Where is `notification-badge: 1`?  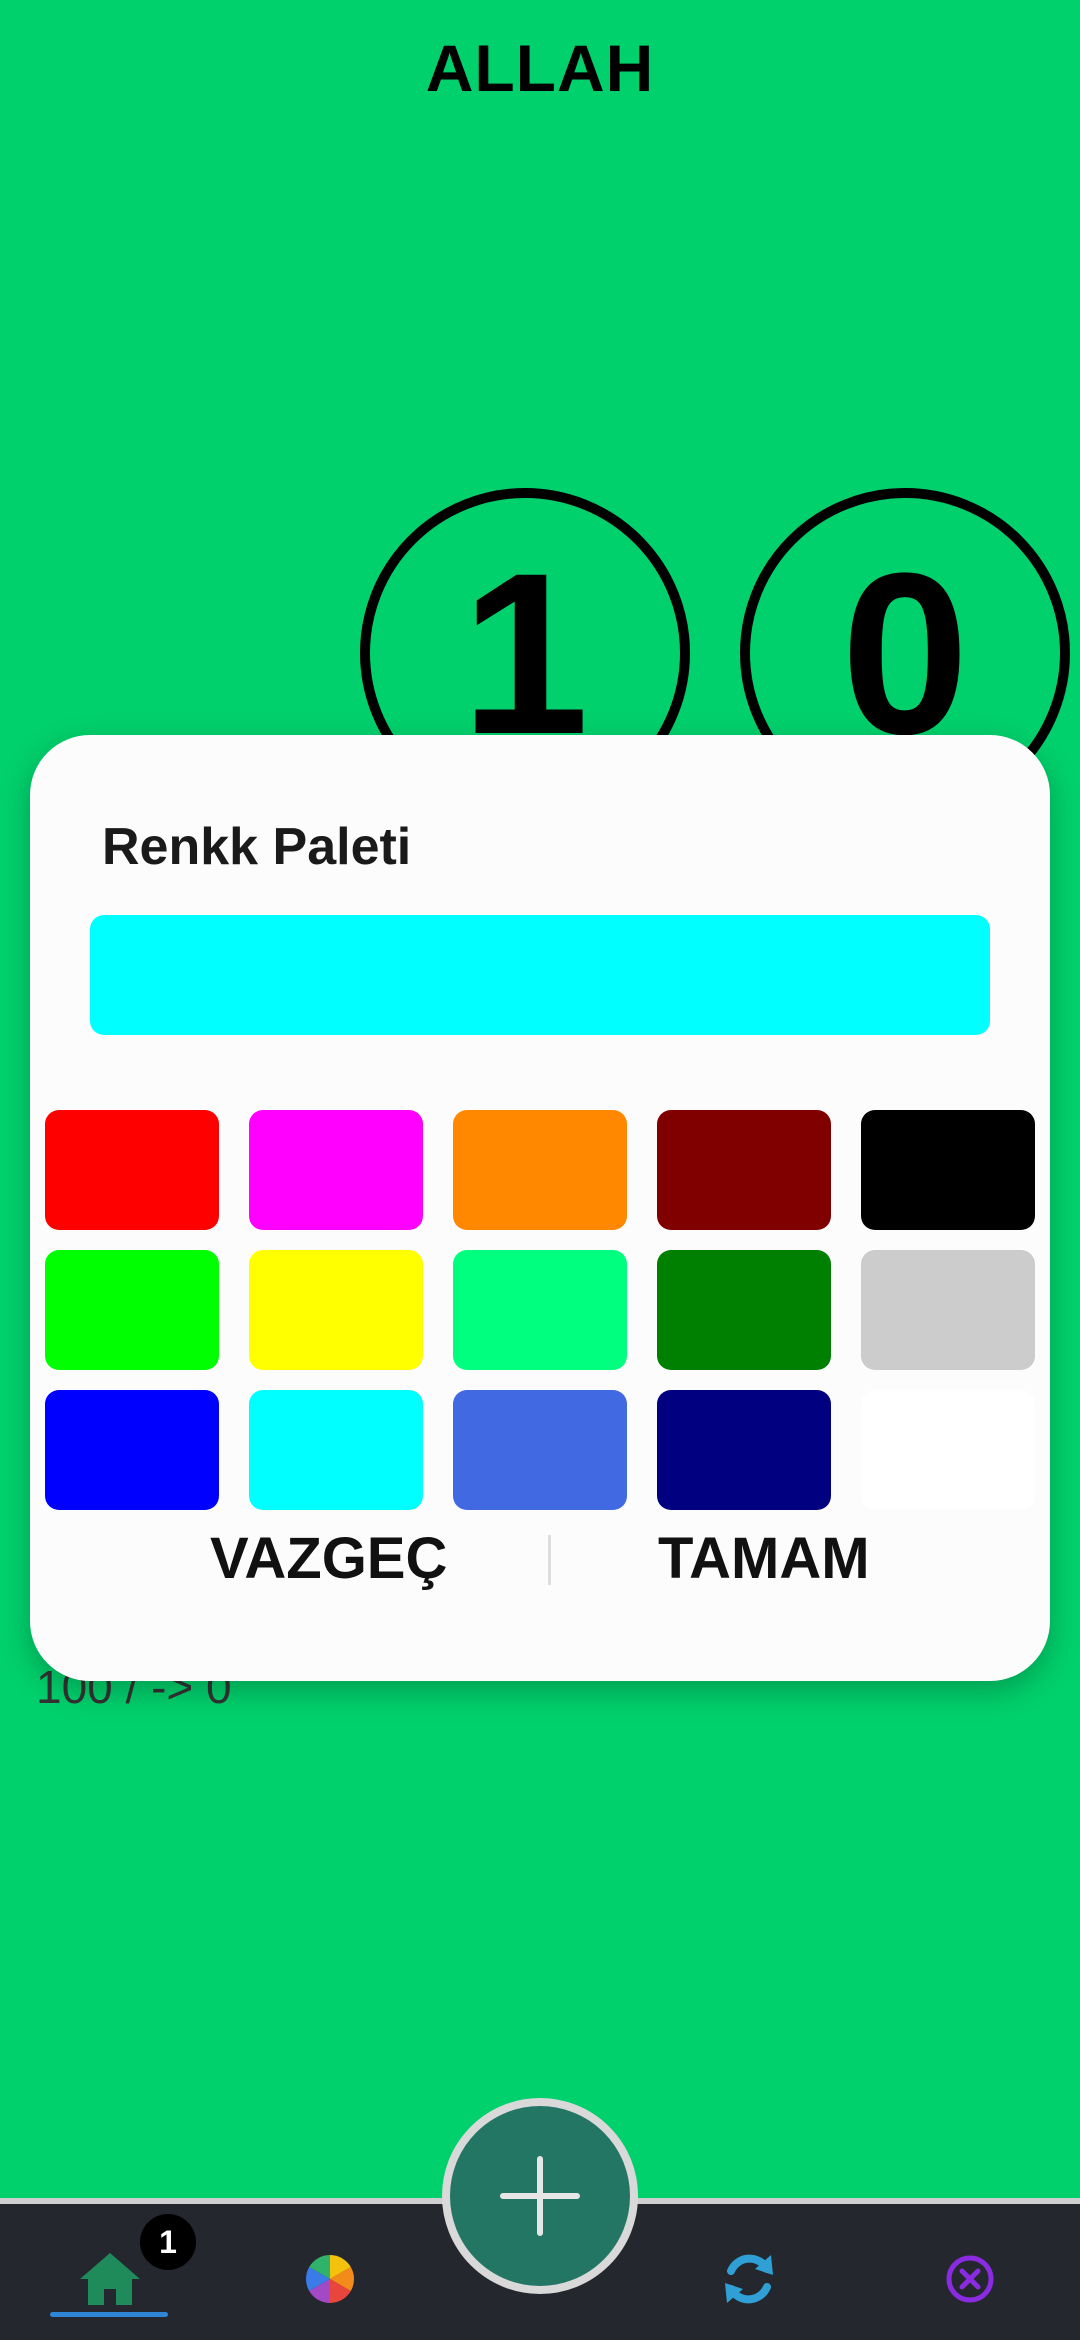
notification-badge: 1 is located at coordinates (168, 2242).